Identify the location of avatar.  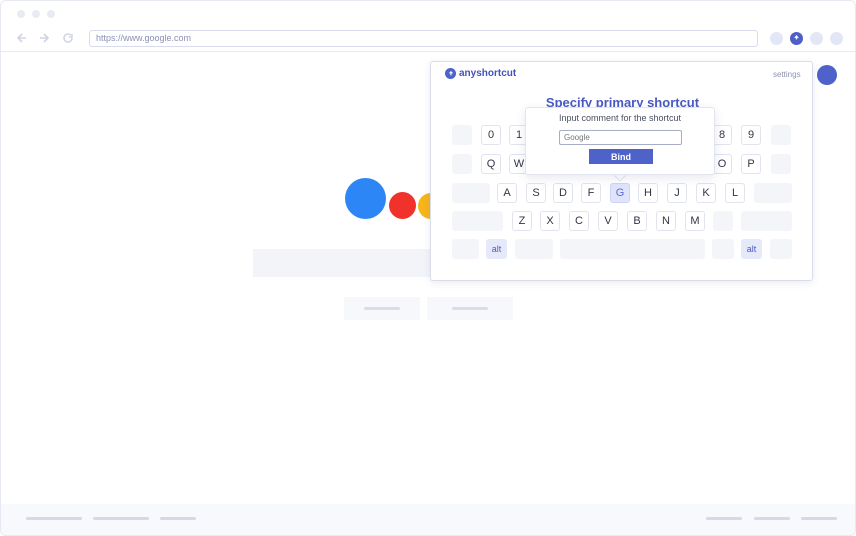
(827, 75).